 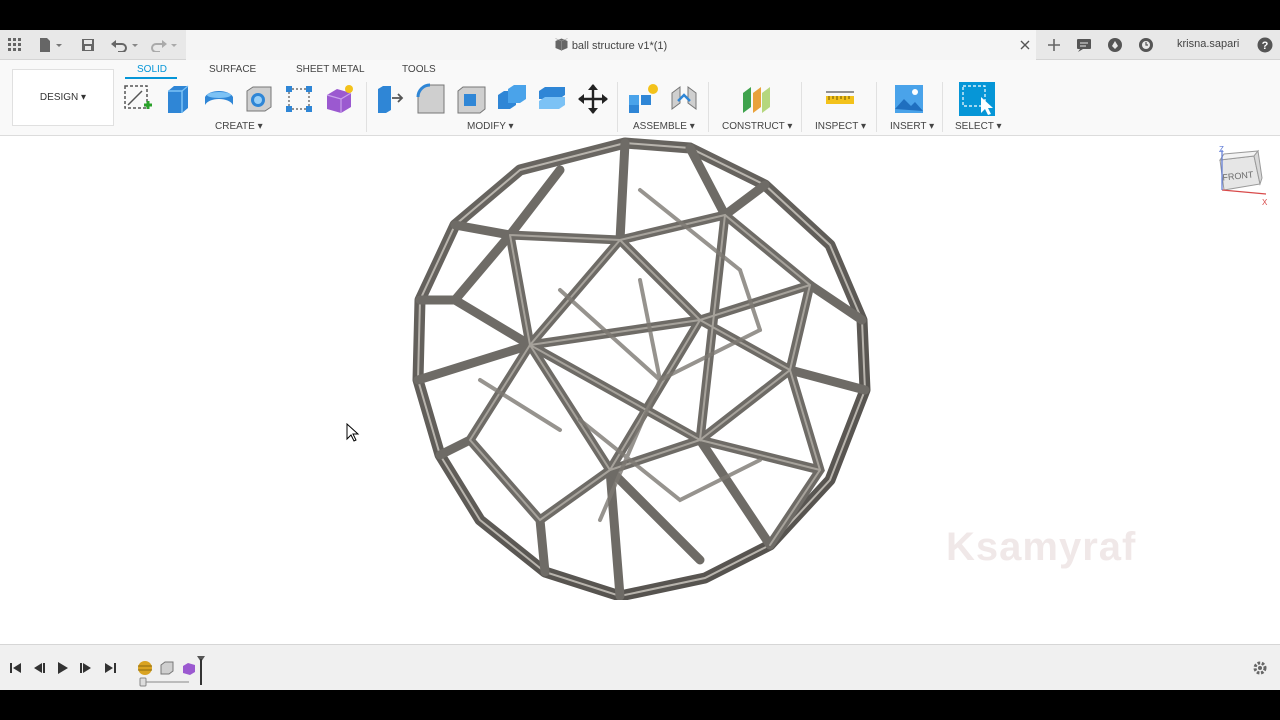 What do you see at coordinates (431, 99) in the screenshot?
I see `fillet-icon` at bounding box center [431, 99].